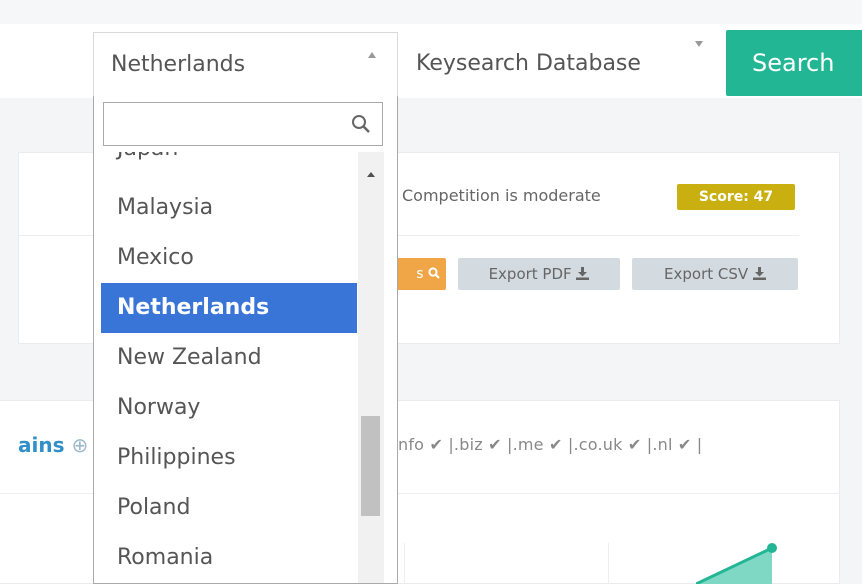 This screenshot has width=862, height=584. Describe the element at coordinates (420, 274) in the screenshot. I see `find-button-label: s` at that location.